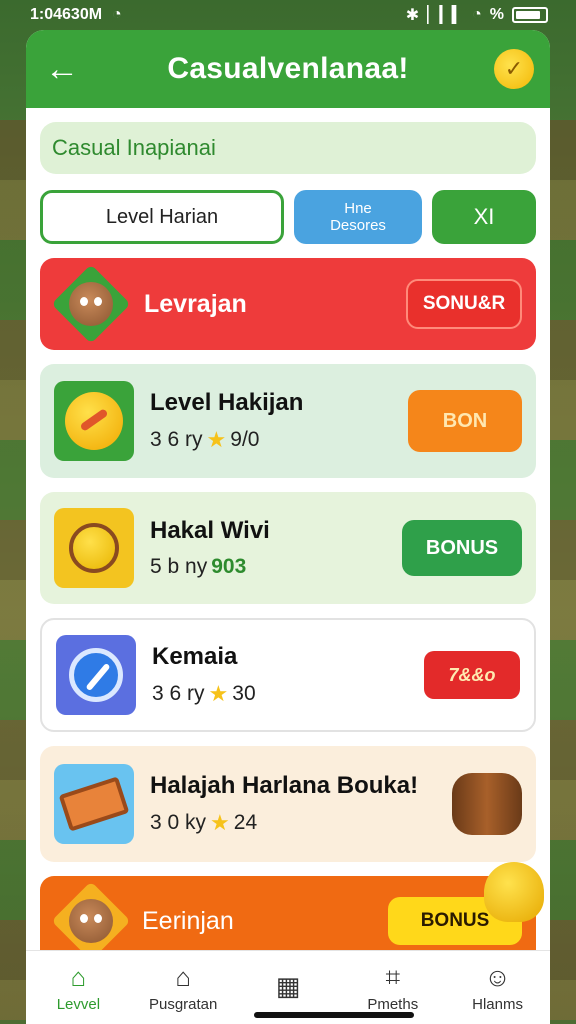 This screenshot has width=576, height=1024. Describe the element at coordinates (497, 1004) in the screenshot. I see `nav-label: Hlanms` at that location.